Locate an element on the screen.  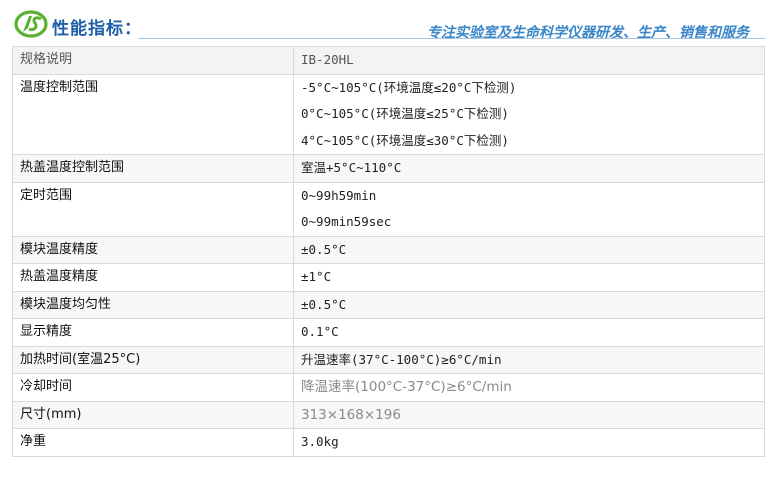
spec-label: 净重 is located at coordinates (153, 442).